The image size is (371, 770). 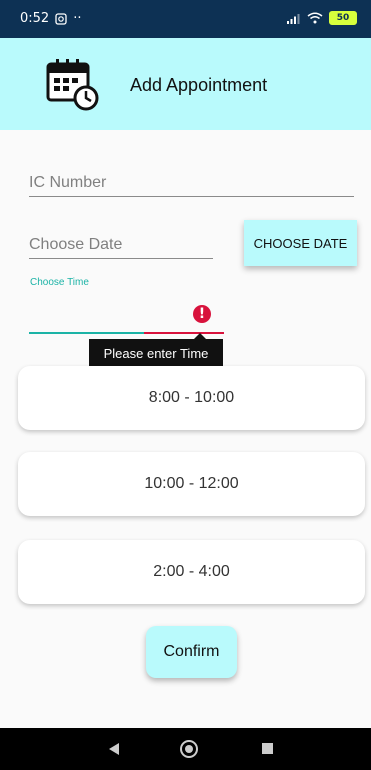 What do you see at coordinates (315, 18) in the screenshot?
I see `wifi-icon` at bounding box center [315, 18].